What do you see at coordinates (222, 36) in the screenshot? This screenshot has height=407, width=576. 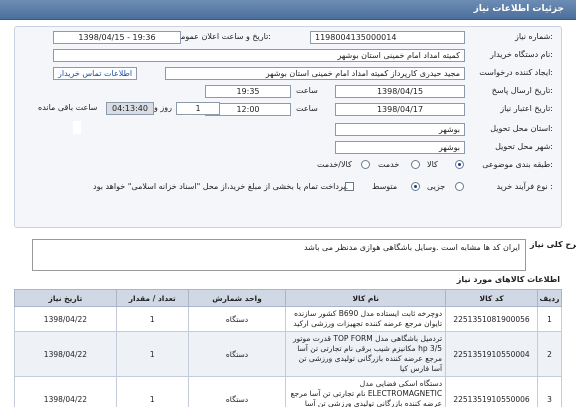 I see `announce-date-label: تاریخ و ساعت اعلان عمومی:` at bounding box center [222, 36].